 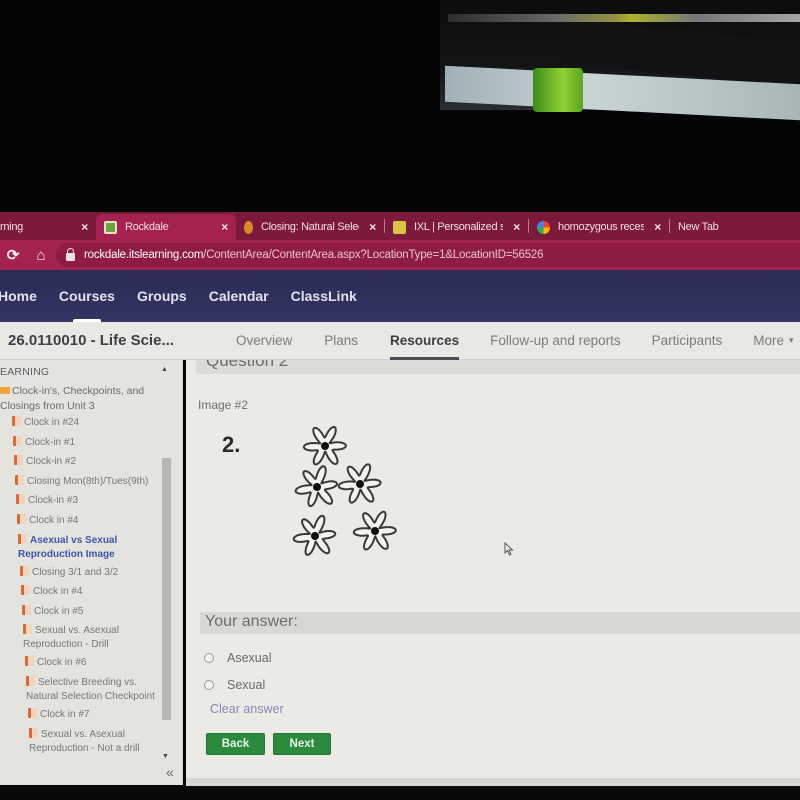 I want to click on tab-resources: Resources, so click(x=425, y=341).